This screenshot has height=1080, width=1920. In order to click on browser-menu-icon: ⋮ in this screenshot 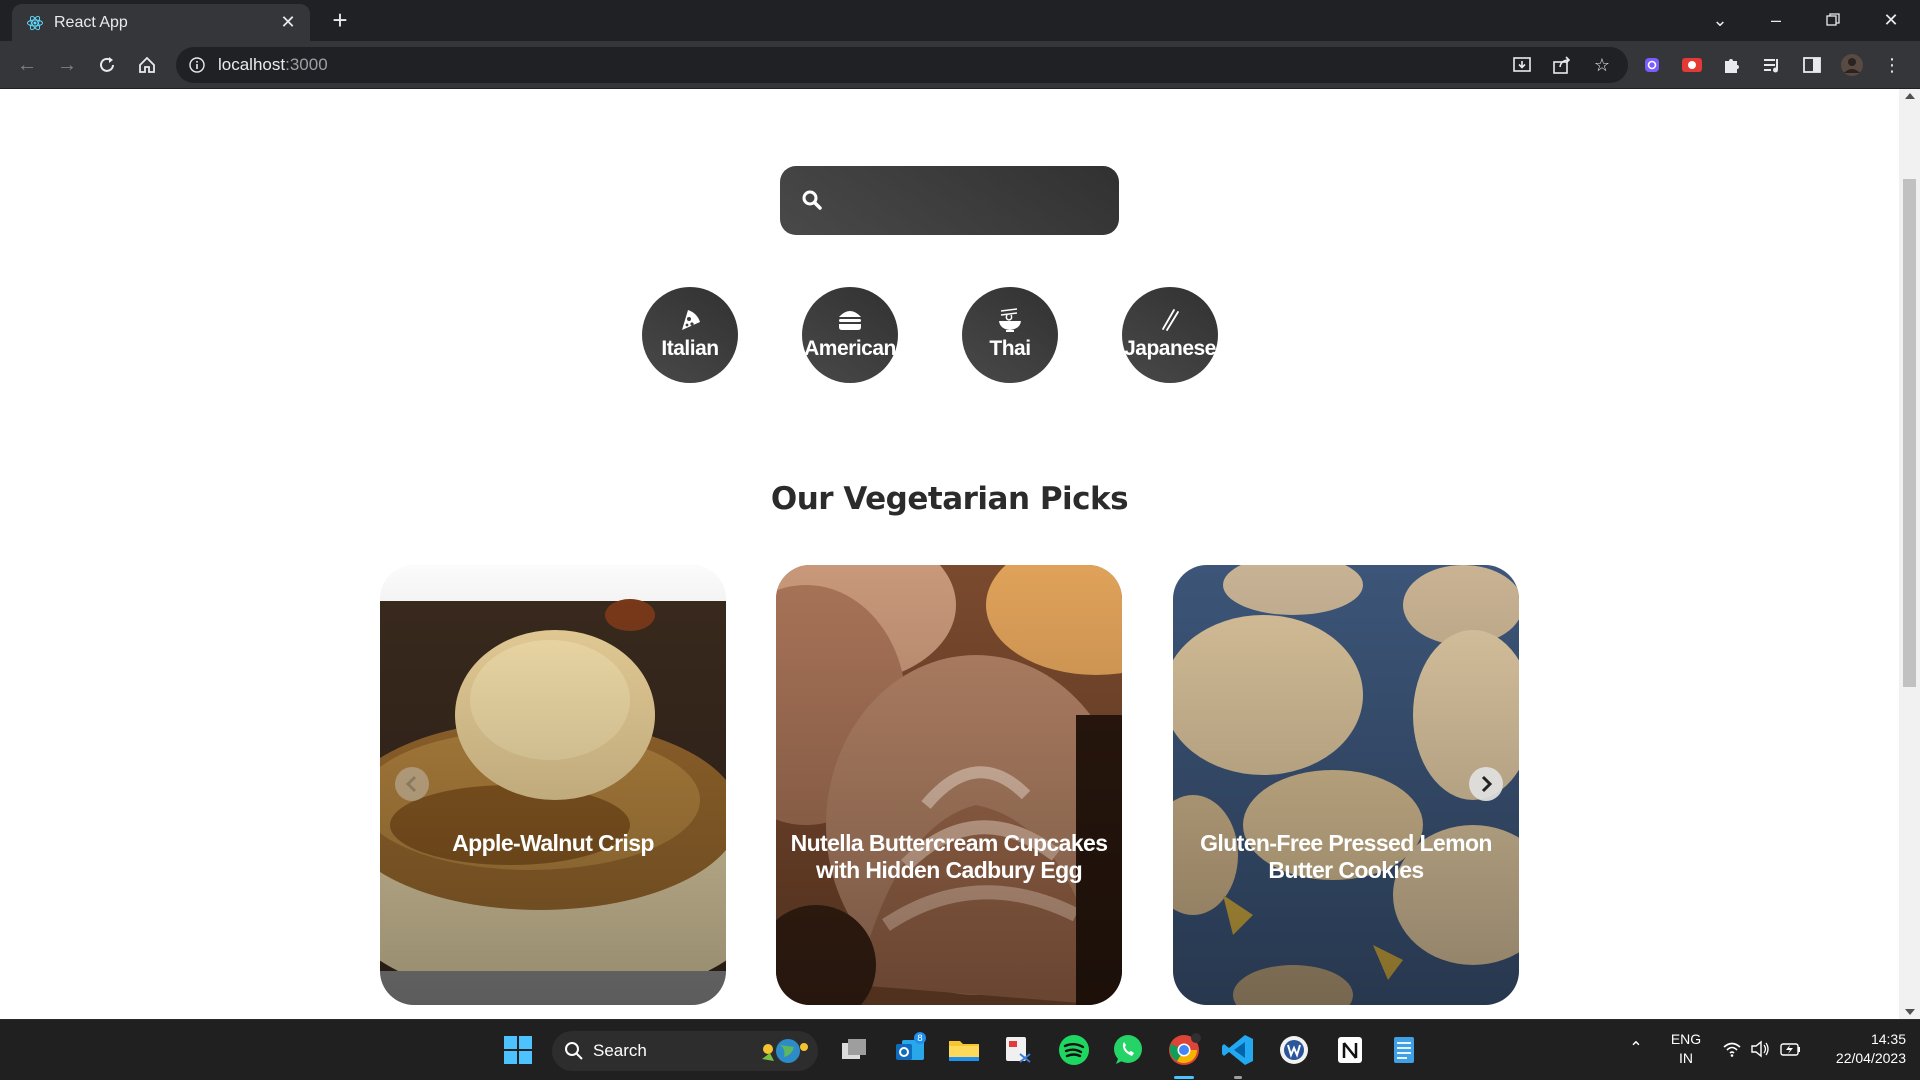, I will do `click(1892, 65)`.